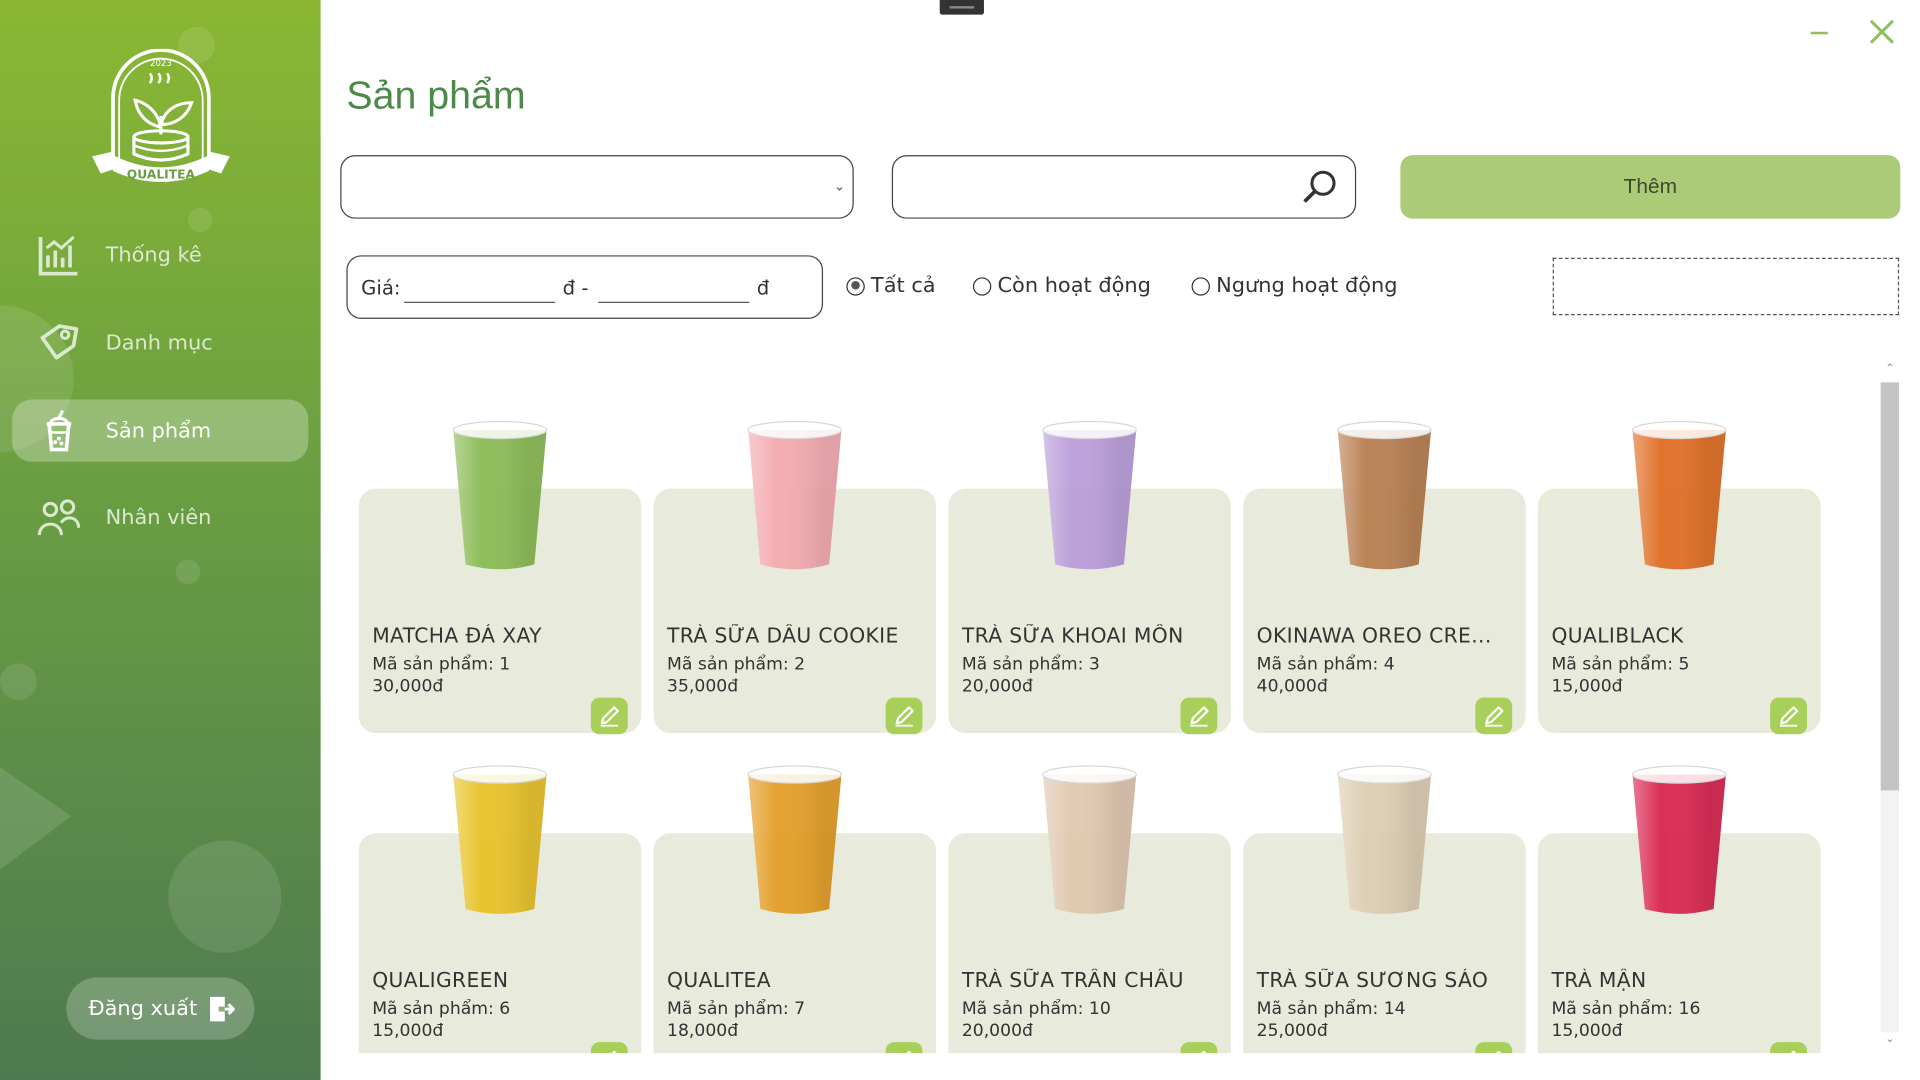 The image size is (1920, 1080). I want to click on price-max-input, so click(674, 288).